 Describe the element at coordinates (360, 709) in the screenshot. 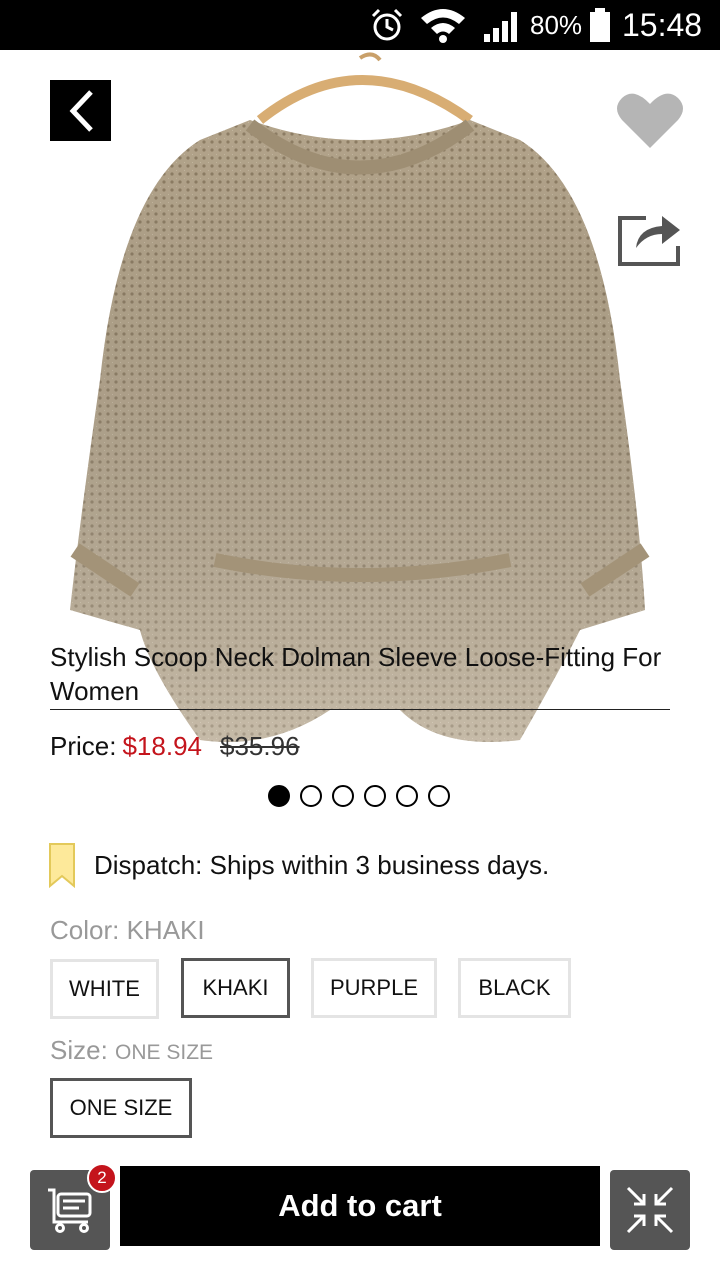

I see `divider` at that location.